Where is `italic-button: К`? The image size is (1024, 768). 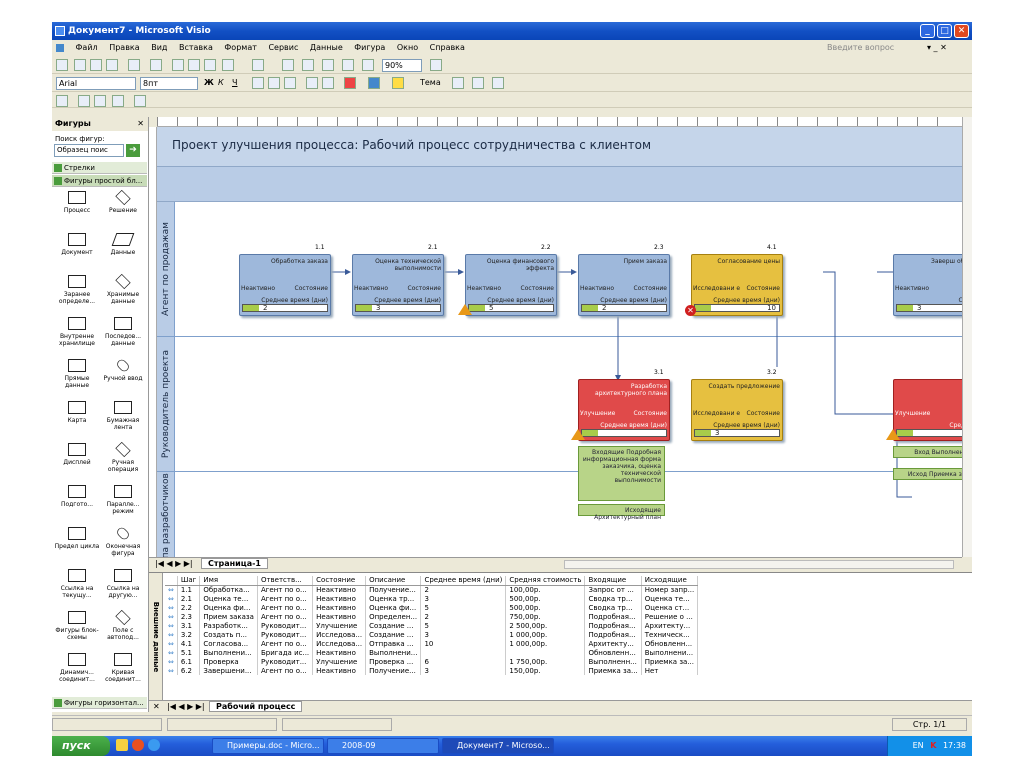
italic-button: К is located at coordinates (221, 82).